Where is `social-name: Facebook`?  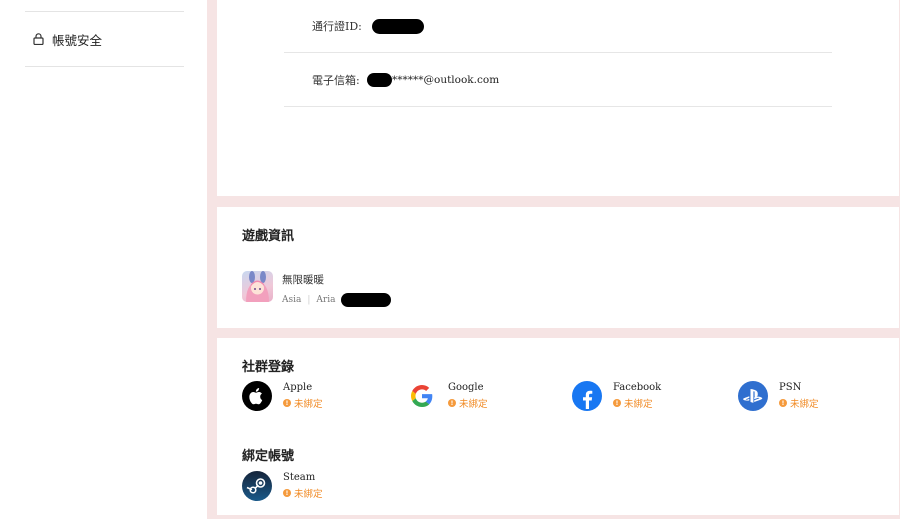 social-name: Facebook is located at coordinates (637, 387).